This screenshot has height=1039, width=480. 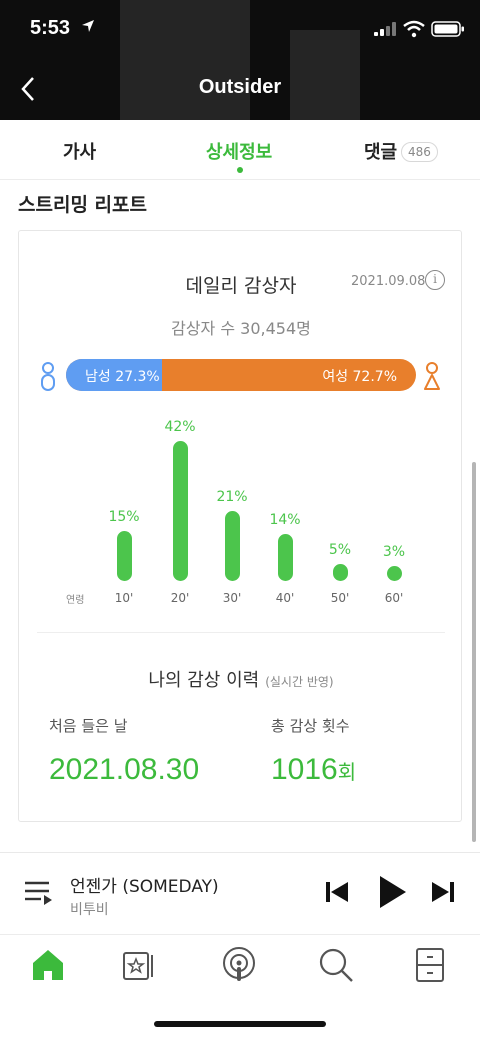 I want to click on history-title: 나의 감상 이력 (실시간 반영), so click(x=241, y=679).